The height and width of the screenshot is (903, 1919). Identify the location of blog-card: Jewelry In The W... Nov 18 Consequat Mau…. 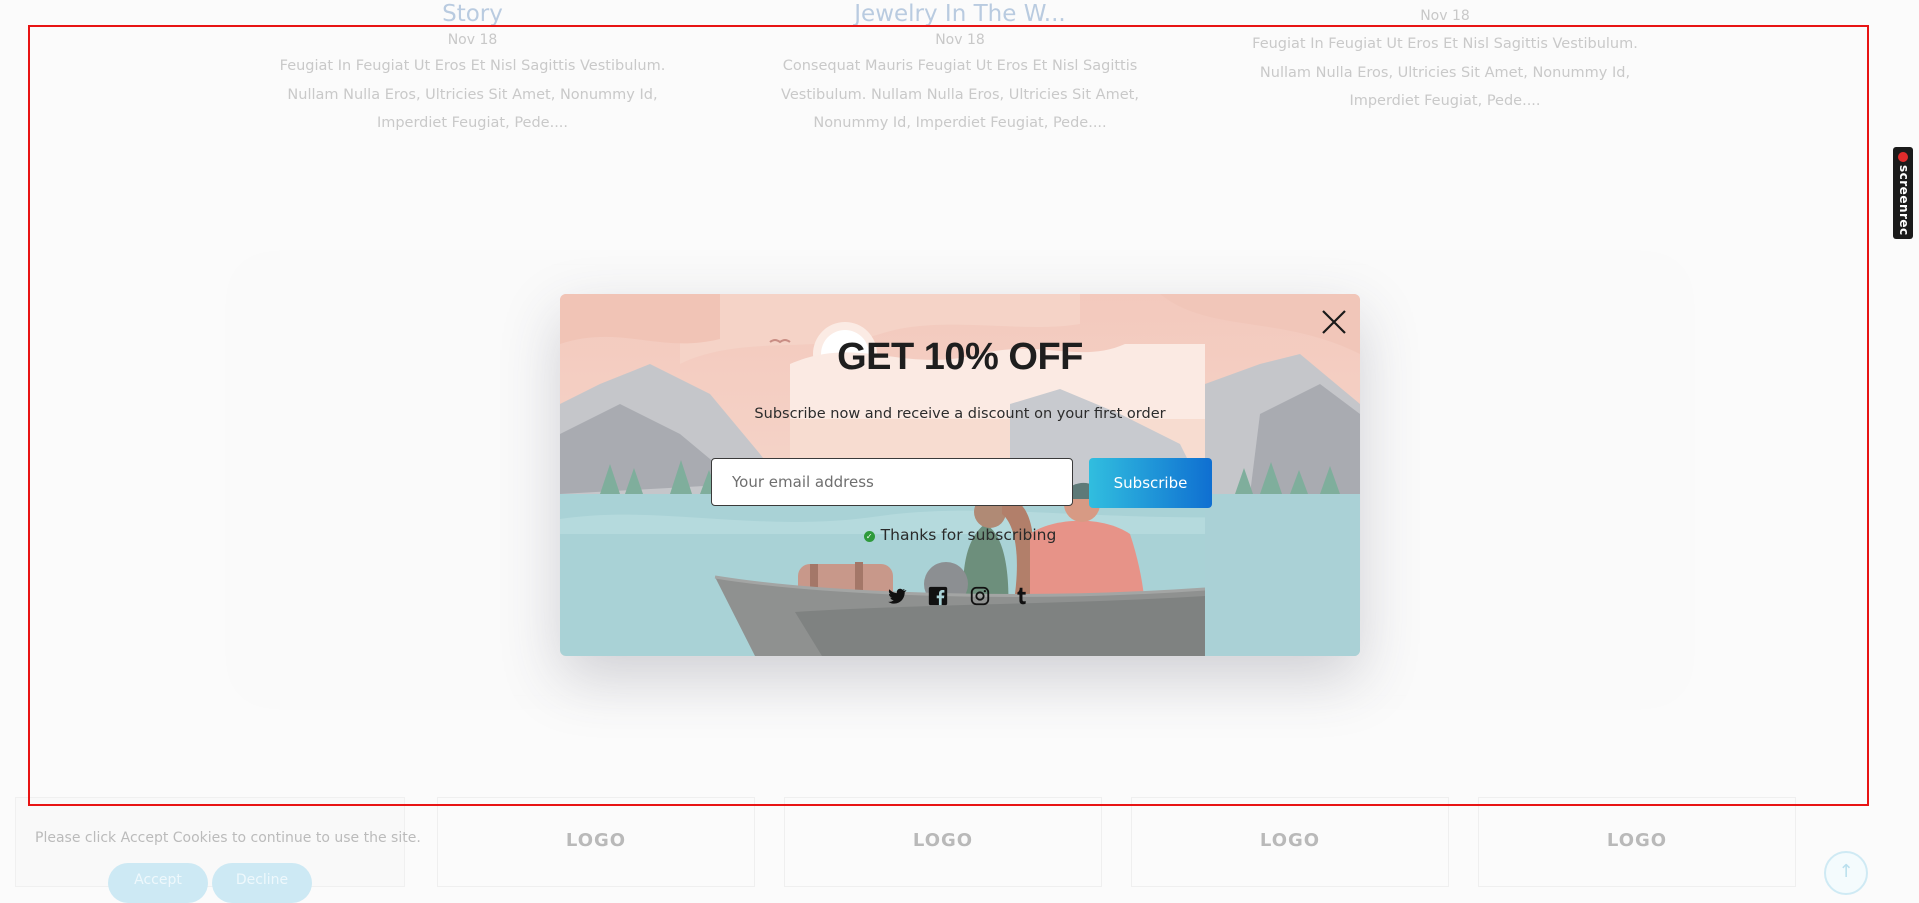
(960, 69).